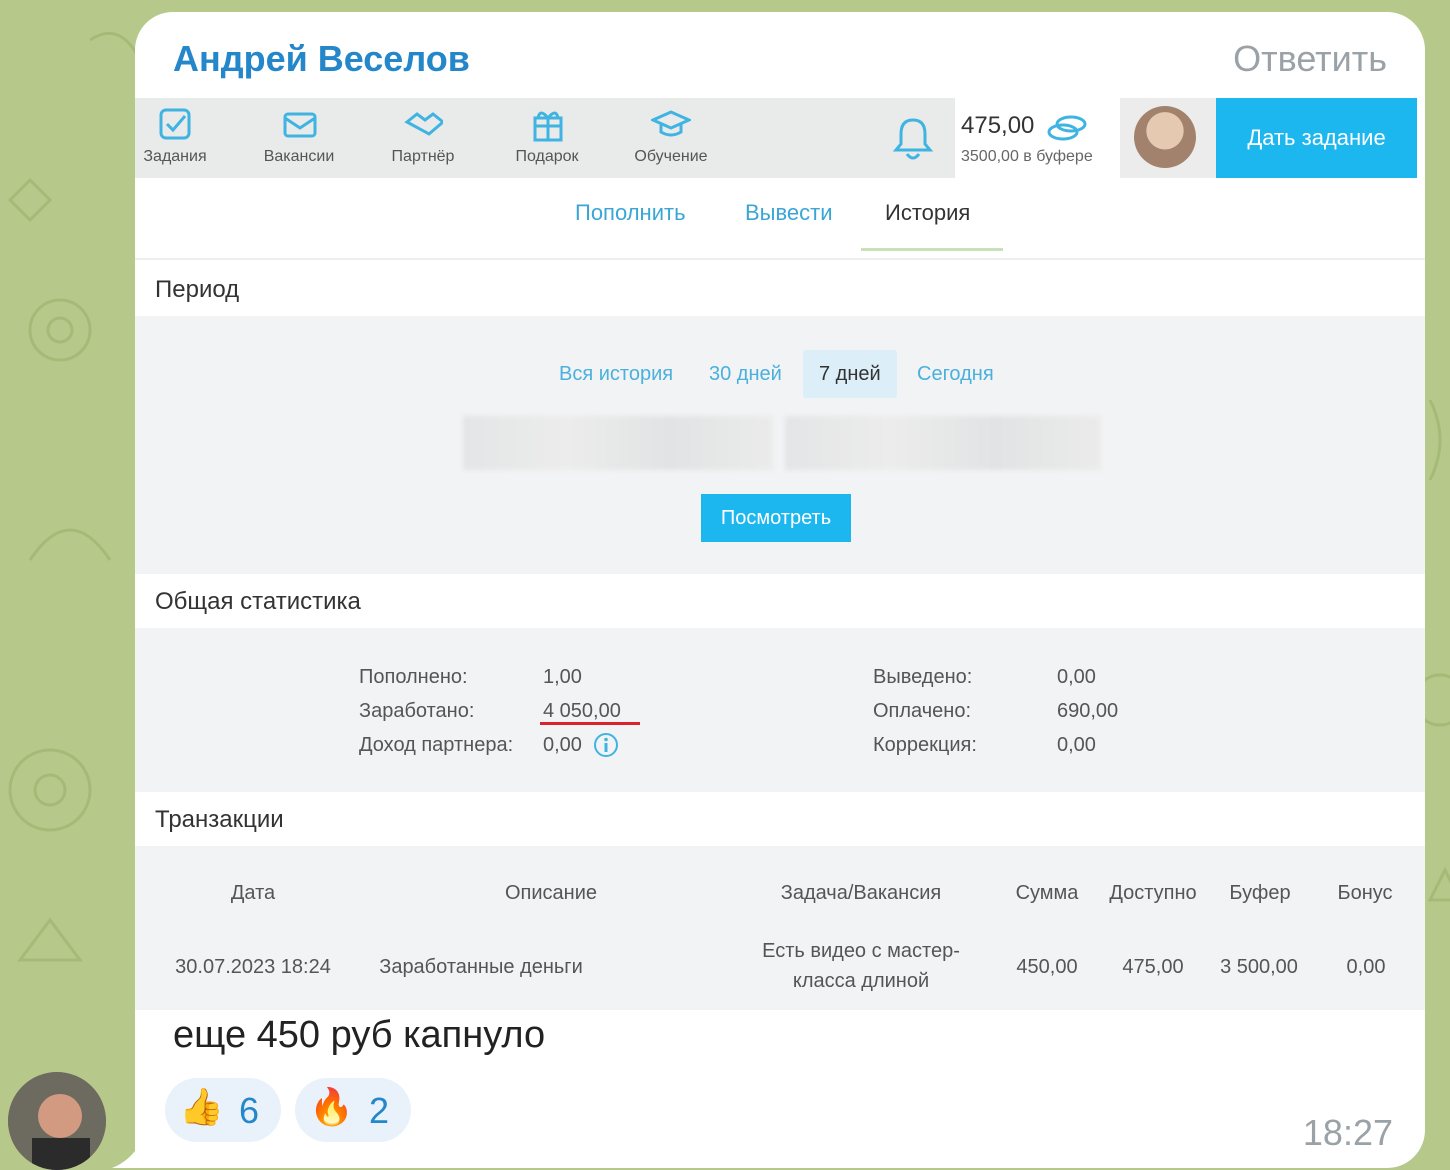 This screenshot has width=1450, height=1170. I want to click on fire-icon: 🔥, so click(331, 1106).